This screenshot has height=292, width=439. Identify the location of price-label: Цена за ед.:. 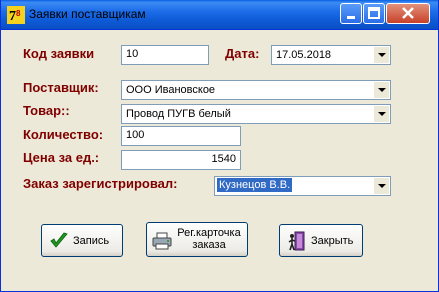
(61, 157).